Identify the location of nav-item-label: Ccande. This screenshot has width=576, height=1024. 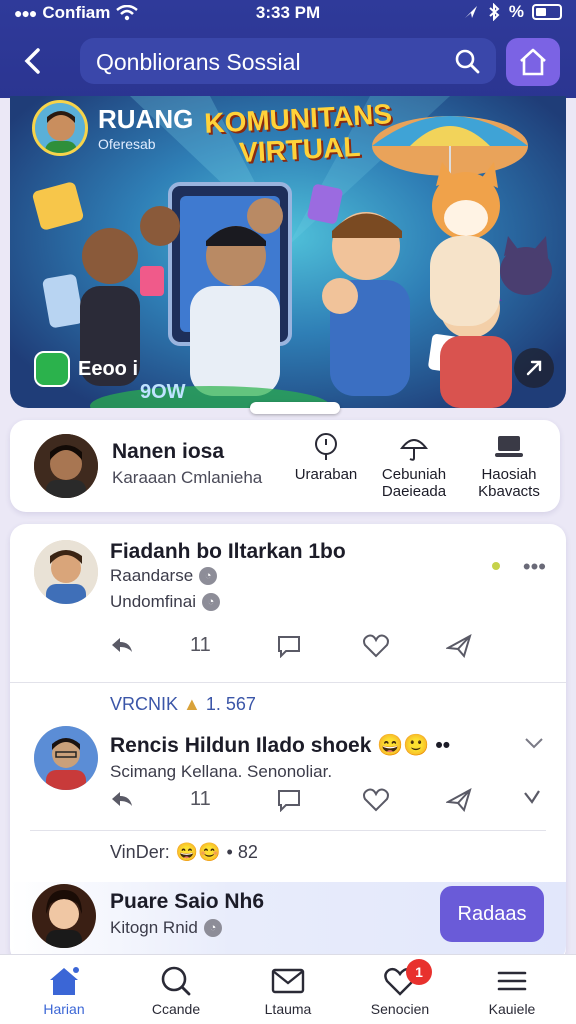
(176, 1009).